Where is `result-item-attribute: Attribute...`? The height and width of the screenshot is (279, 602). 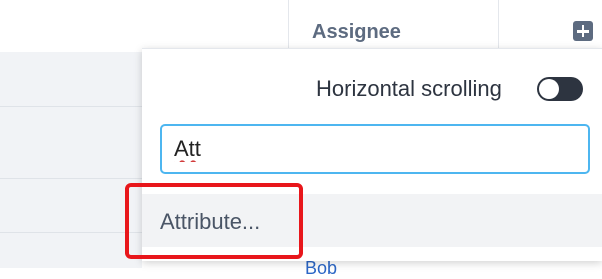 result-item-attribute: Attribute... is located at coordinates (372, 220).